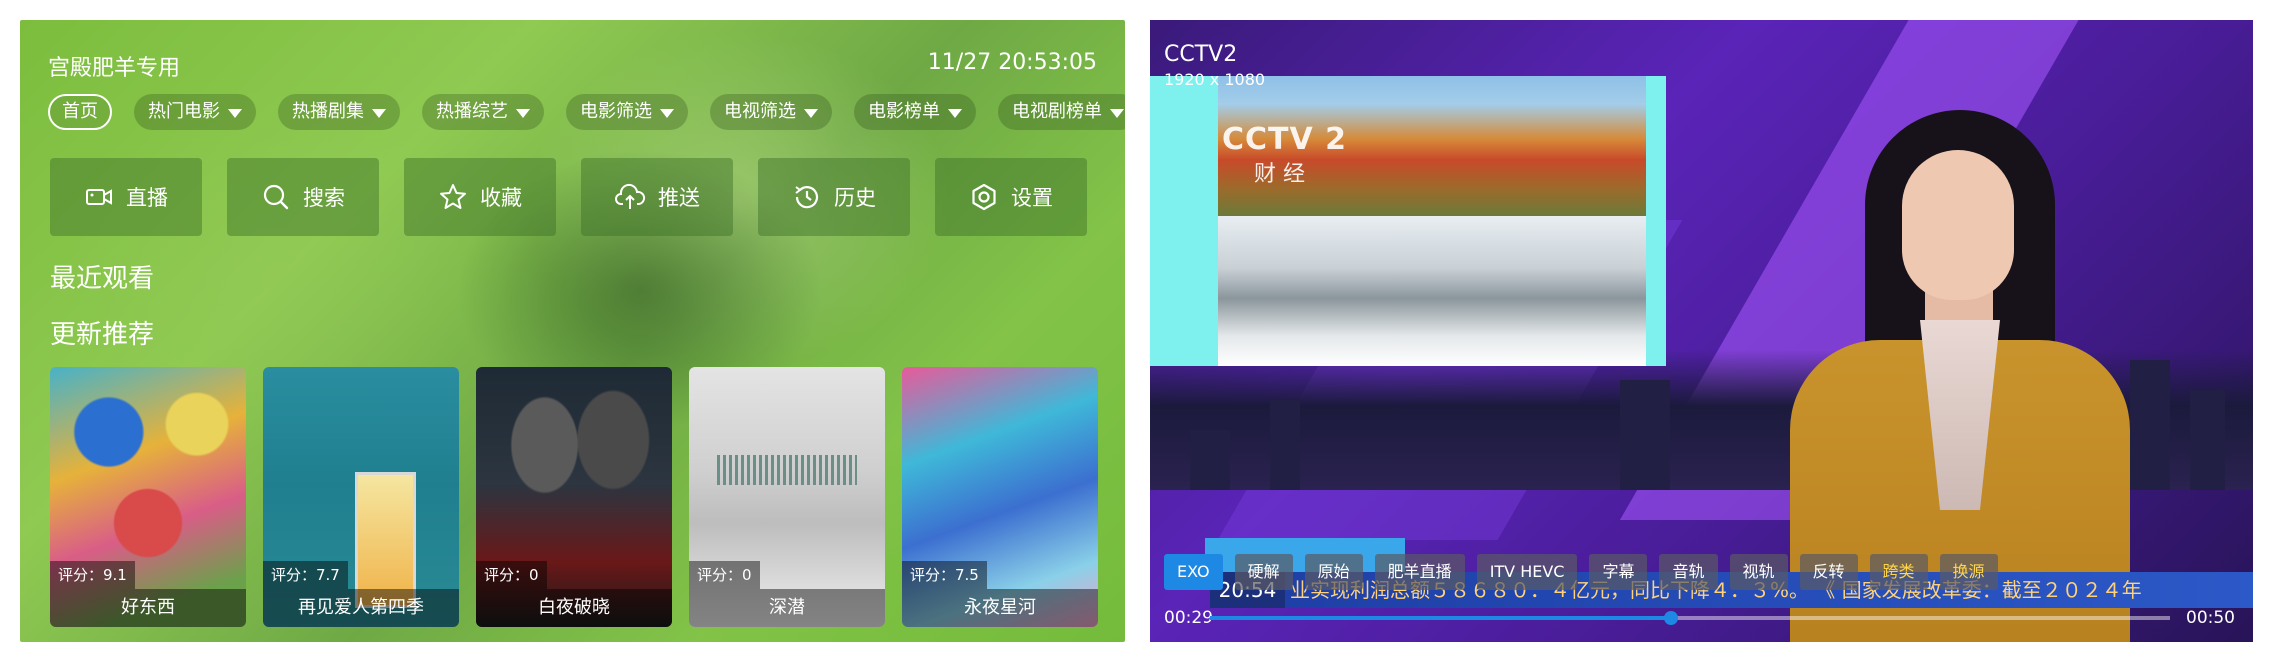 The image size is (2273, 662). What do you see at coordinates (148, 497) in the screenshot?
I see `poster-card: 评分：9.1 好东西` at bounding box center [148, 497].